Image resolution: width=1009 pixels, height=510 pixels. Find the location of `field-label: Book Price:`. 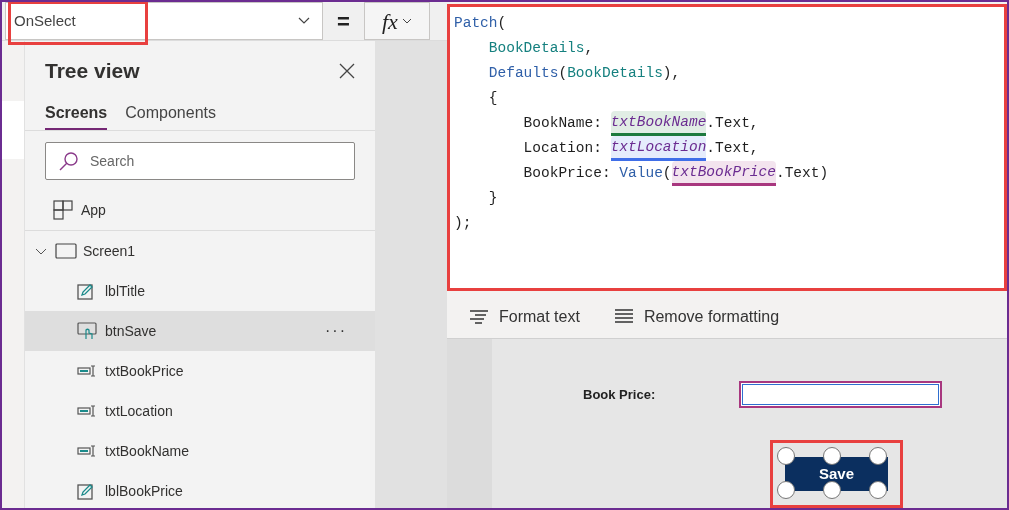

field-label: Book Price: is located at coordinates (619, 394).